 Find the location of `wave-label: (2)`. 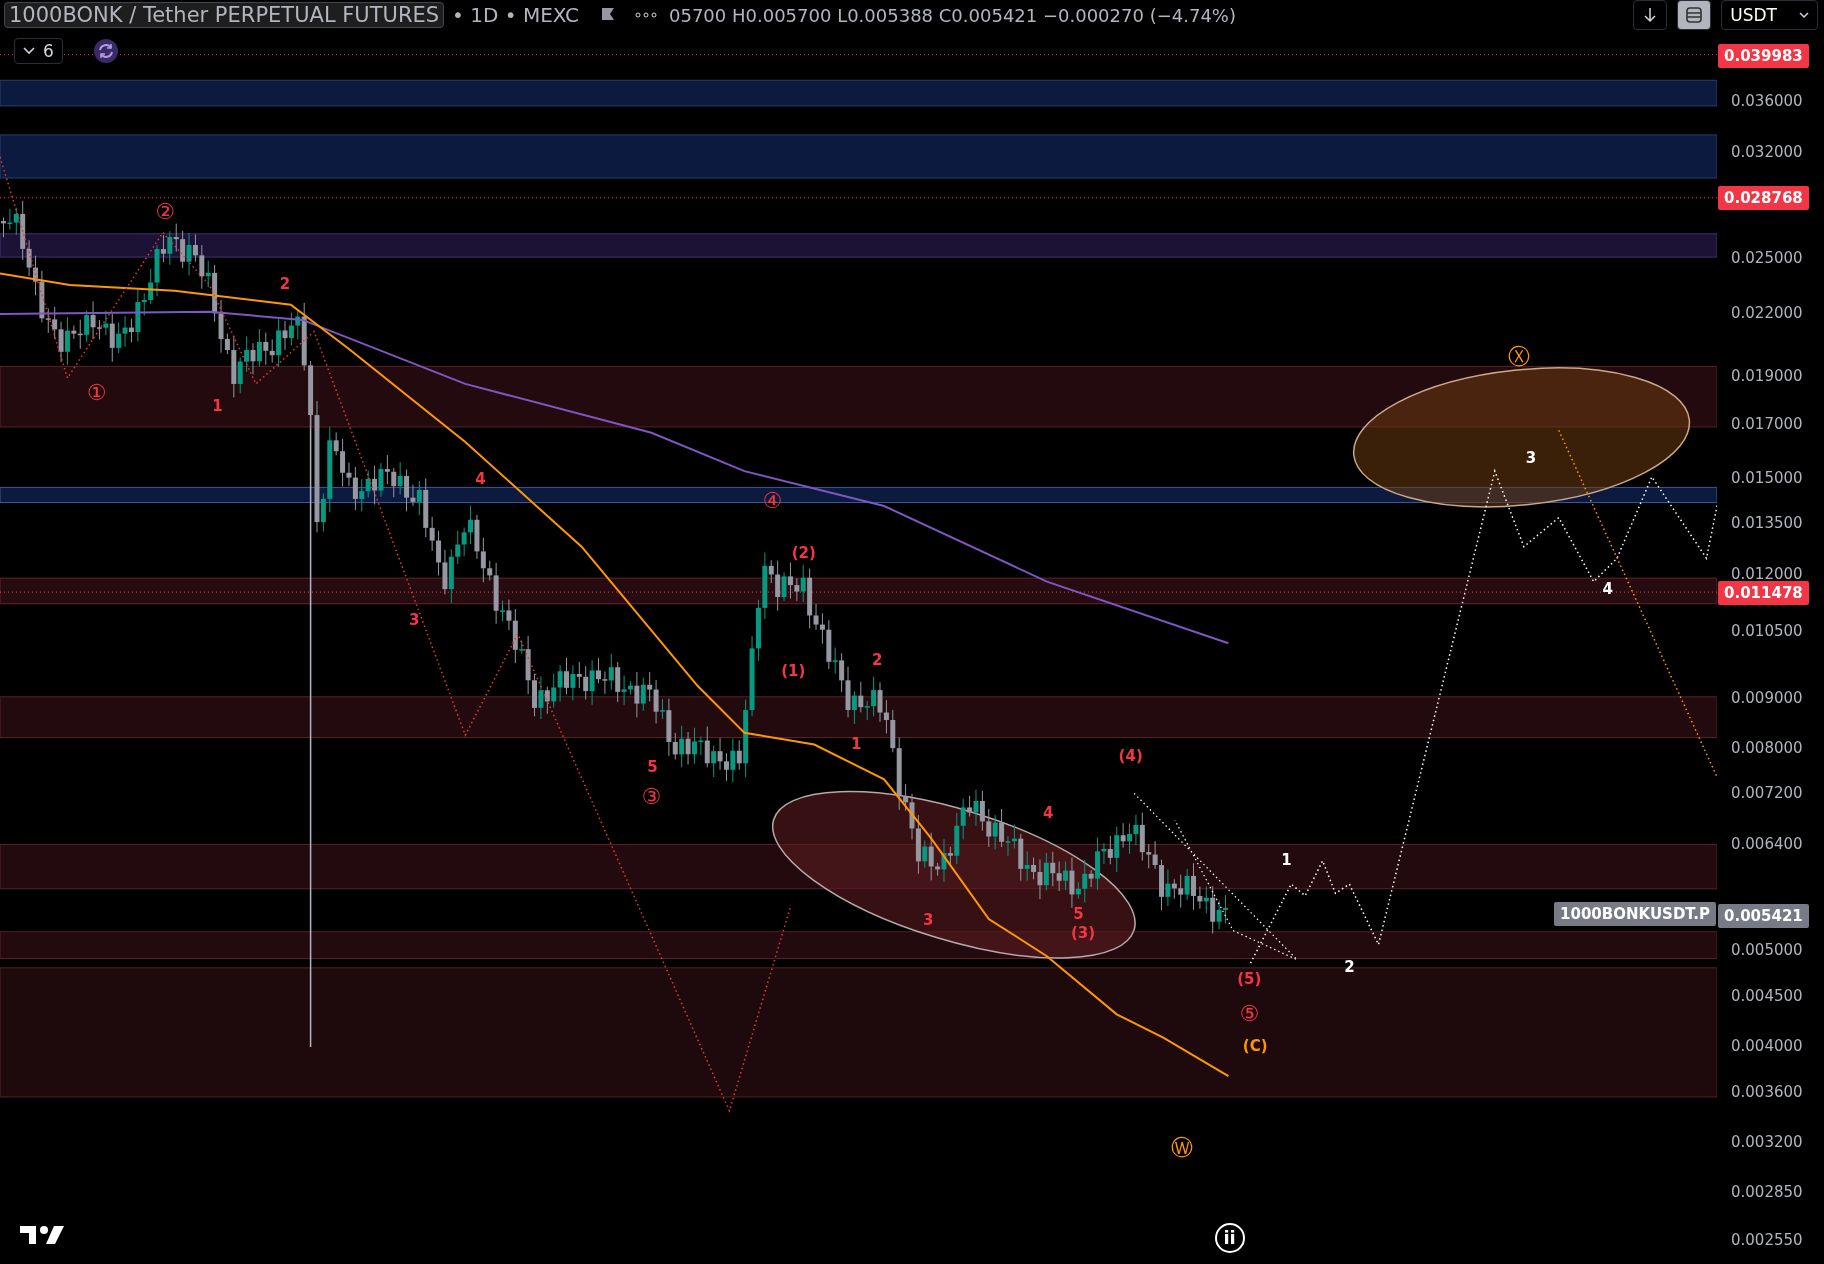

wave-label: (2) is located at coordinates (803, 553).